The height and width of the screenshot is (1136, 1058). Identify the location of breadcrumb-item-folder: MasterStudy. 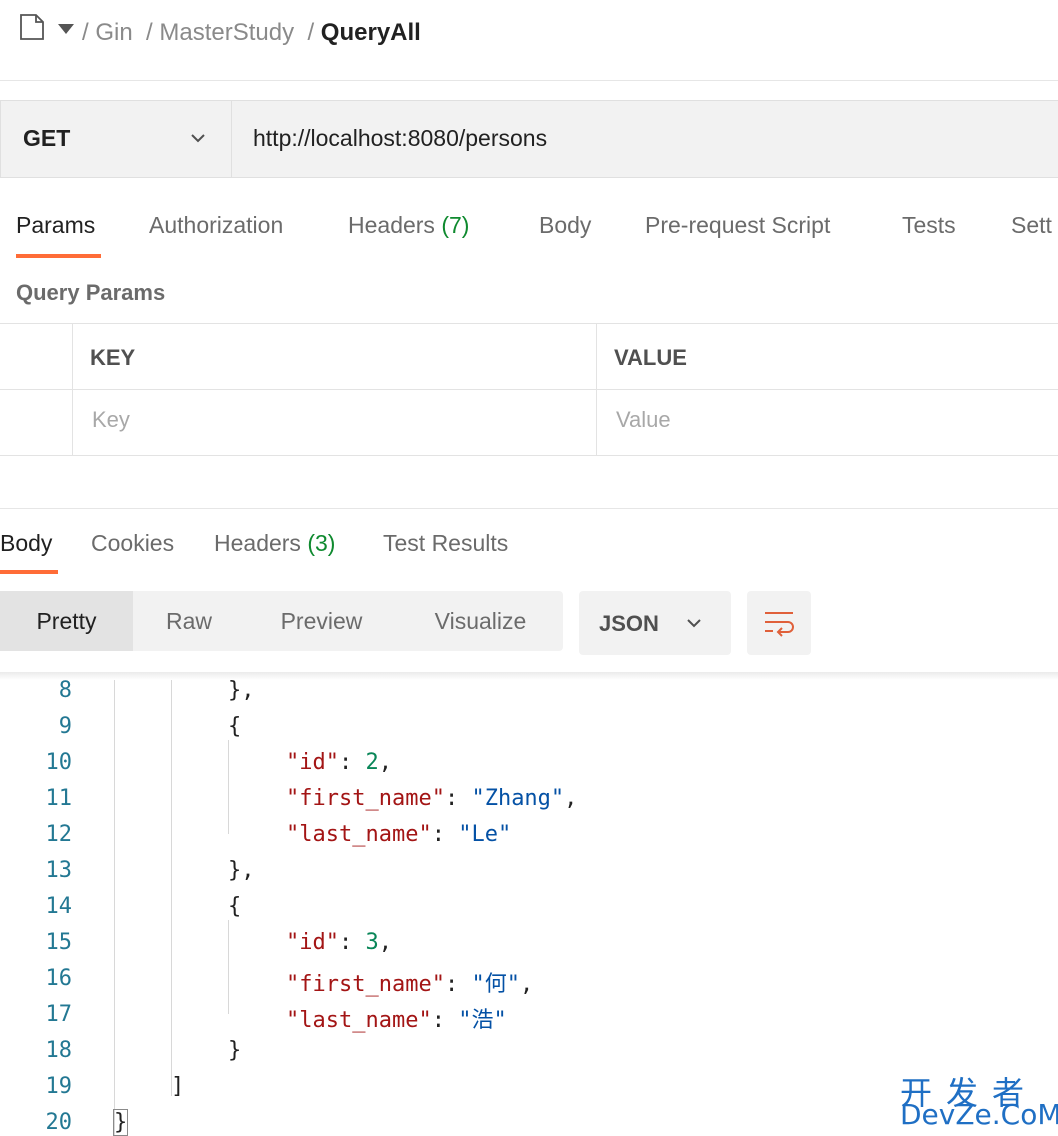
(226, 32).